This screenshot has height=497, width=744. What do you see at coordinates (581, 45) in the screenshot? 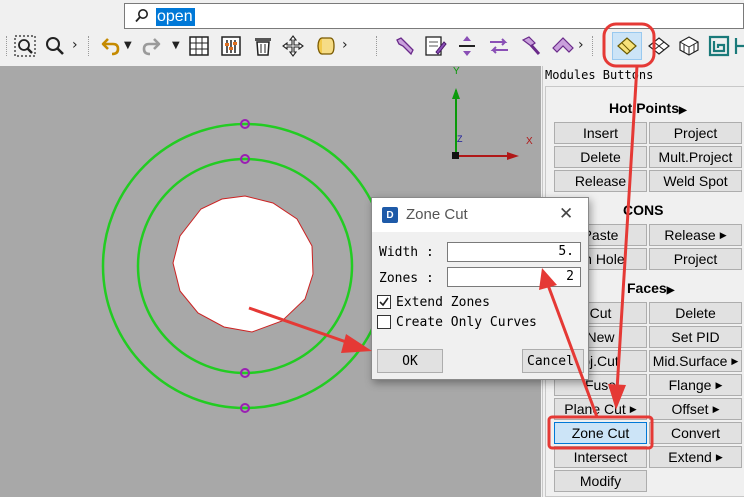
I see `toolbar-more-chevron-icon-2: ›` at bounding box center [581, 45].